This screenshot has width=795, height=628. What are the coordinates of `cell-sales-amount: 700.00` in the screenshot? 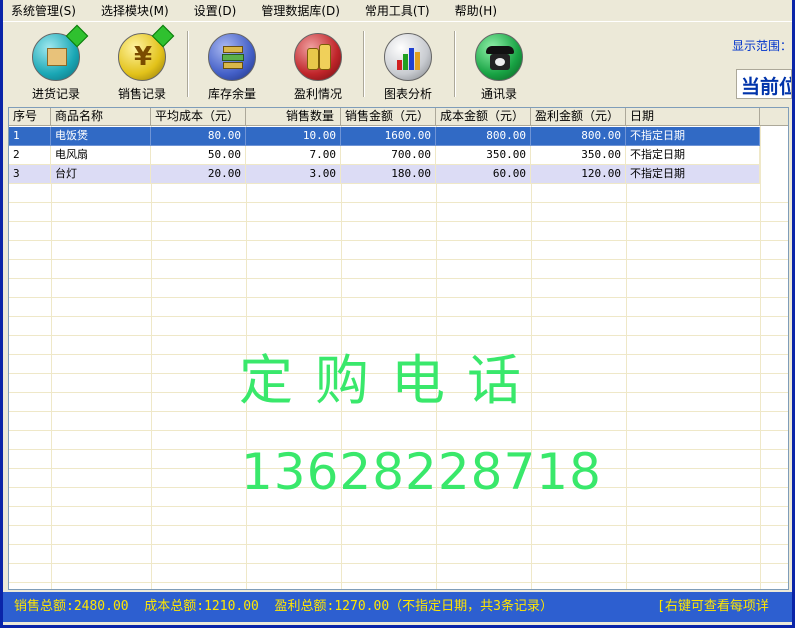 It's located at (388, 155).